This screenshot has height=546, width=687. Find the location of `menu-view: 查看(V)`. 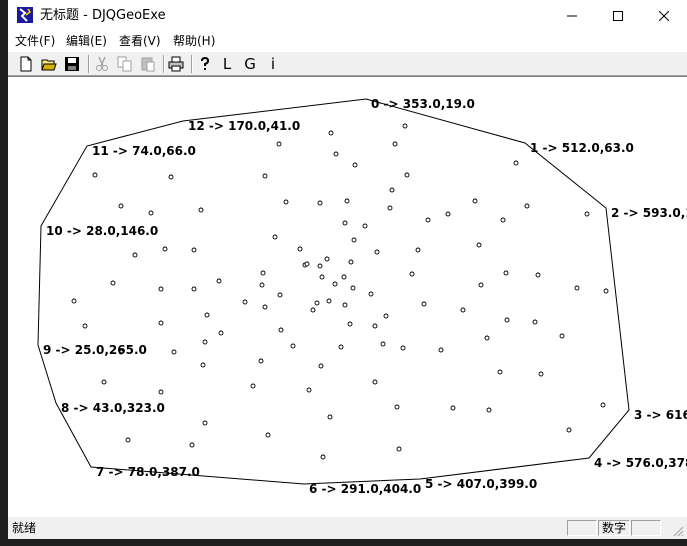

menu-view: 查看(V) is located at coordinates (140, 41).